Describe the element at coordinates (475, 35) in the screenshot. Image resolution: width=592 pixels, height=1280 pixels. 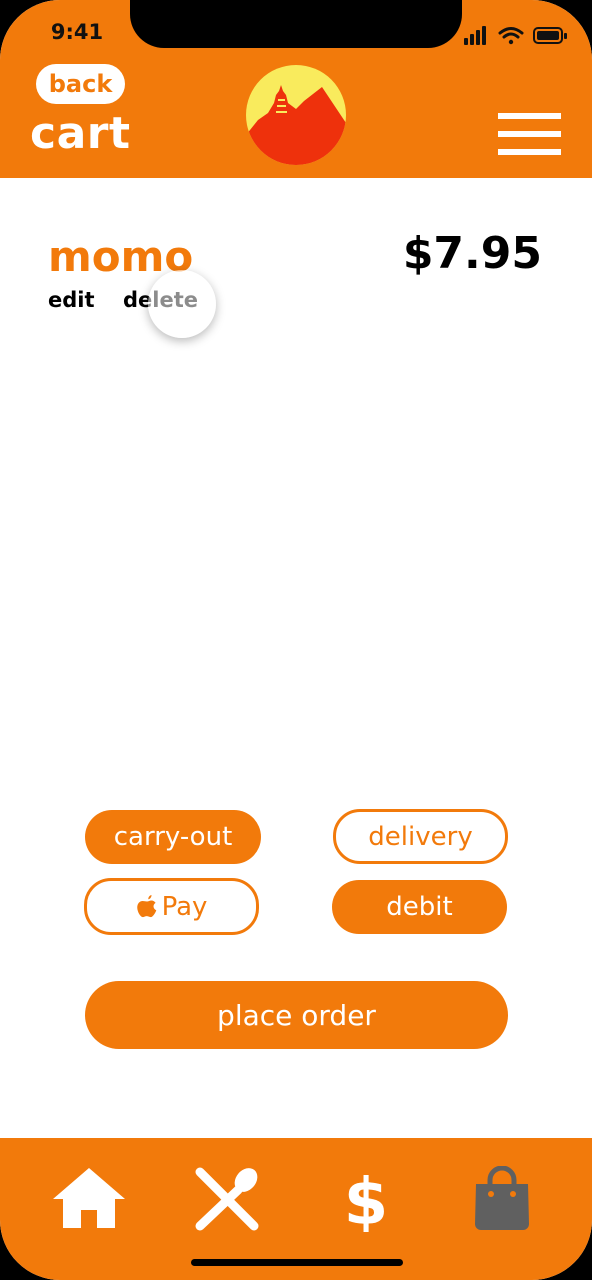
I see `cellular-signal-icon` at that location.